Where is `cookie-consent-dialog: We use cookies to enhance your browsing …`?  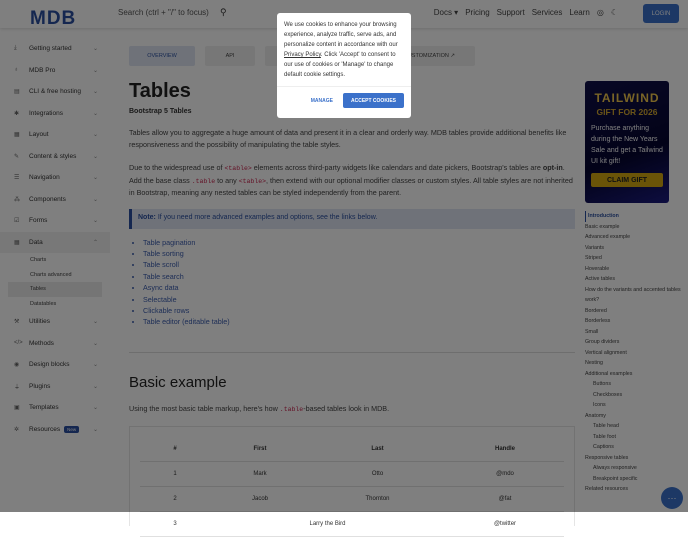
cookie-consent-dialog: We use cookies to enhance your browsing … is located at coordinates (344, 65).